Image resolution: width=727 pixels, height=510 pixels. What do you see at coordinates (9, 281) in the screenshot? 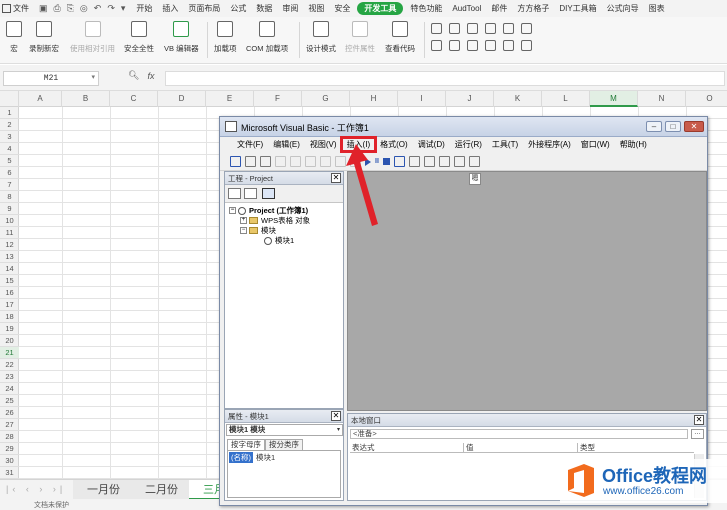
I see `row-header: 15` at bounding box center [9, 281].